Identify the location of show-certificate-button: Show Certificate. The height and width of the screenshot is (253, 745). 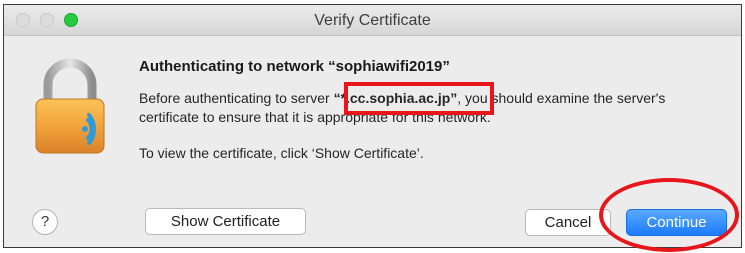
(225, 221).